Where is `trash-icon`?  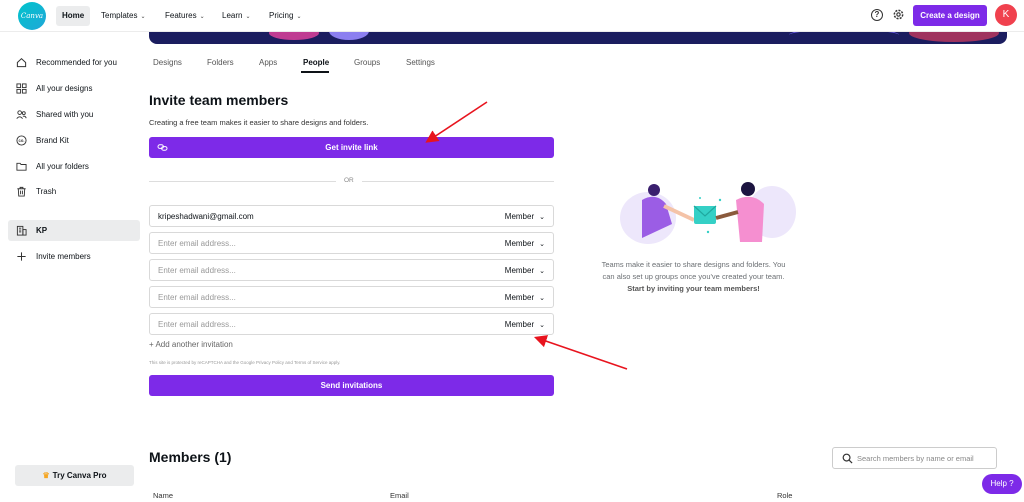
trash-icon is located at coordinates (21, 191).